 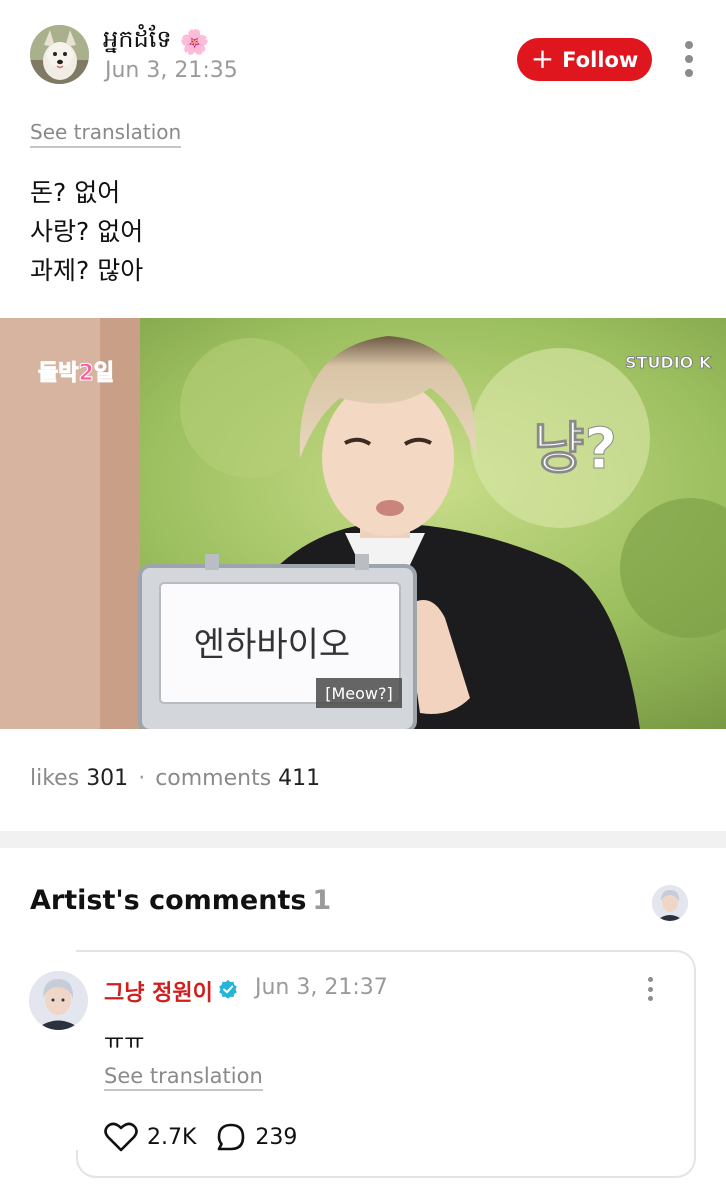 I want to click on comments-label: comments, so click(x=213, y=778).